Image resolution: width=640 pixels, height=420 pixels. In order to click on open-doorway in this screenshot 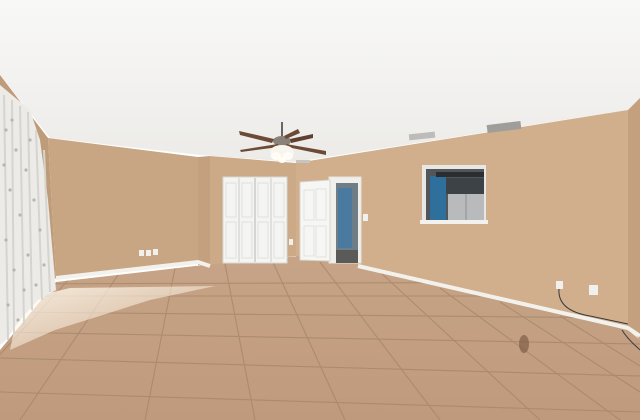, I will do `click(345, 220)`.